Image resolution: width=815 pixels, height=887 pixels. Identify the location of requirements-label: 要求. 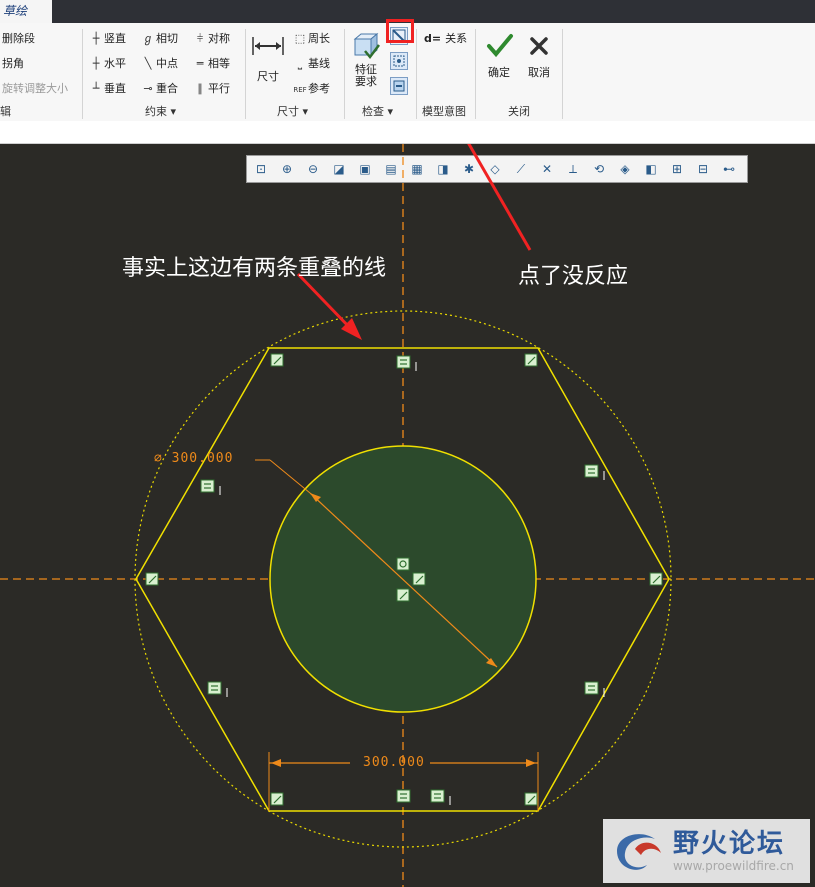
(366, 81).